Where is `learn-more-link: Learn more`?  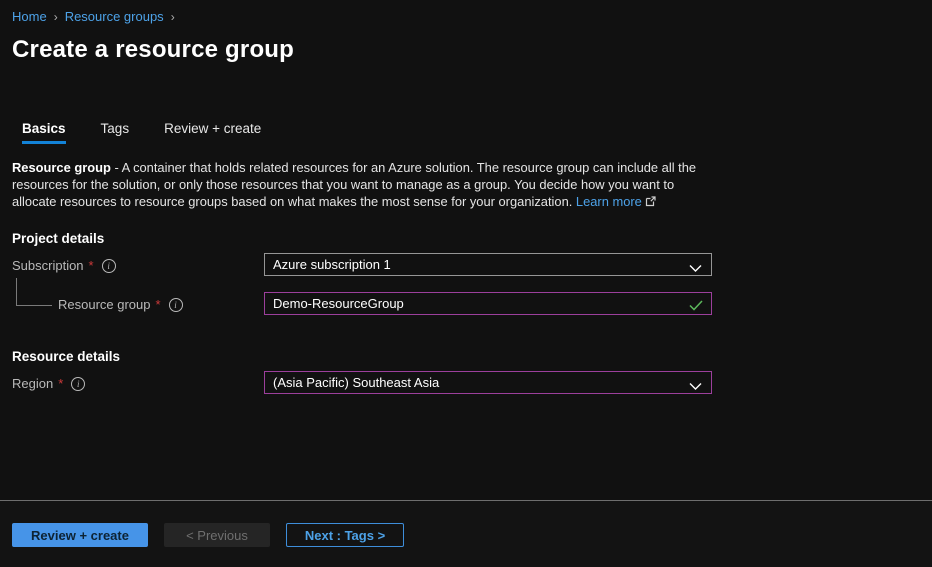
learn-more-link: Learn more is located at coordinates (609, 201).